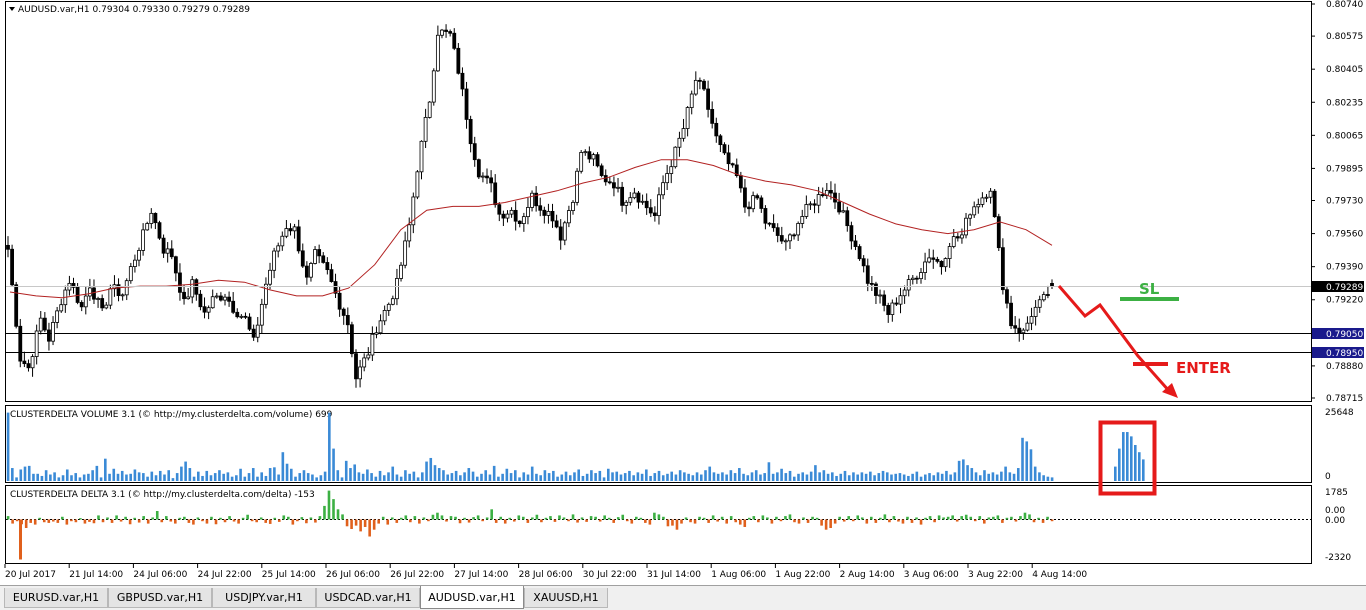 The width and height of the screenshot is (1366, 610). What do you see at coordinates (12, 9) in the screenshot?
I see `triangle-down-icon` at bounding box center [12, 9].